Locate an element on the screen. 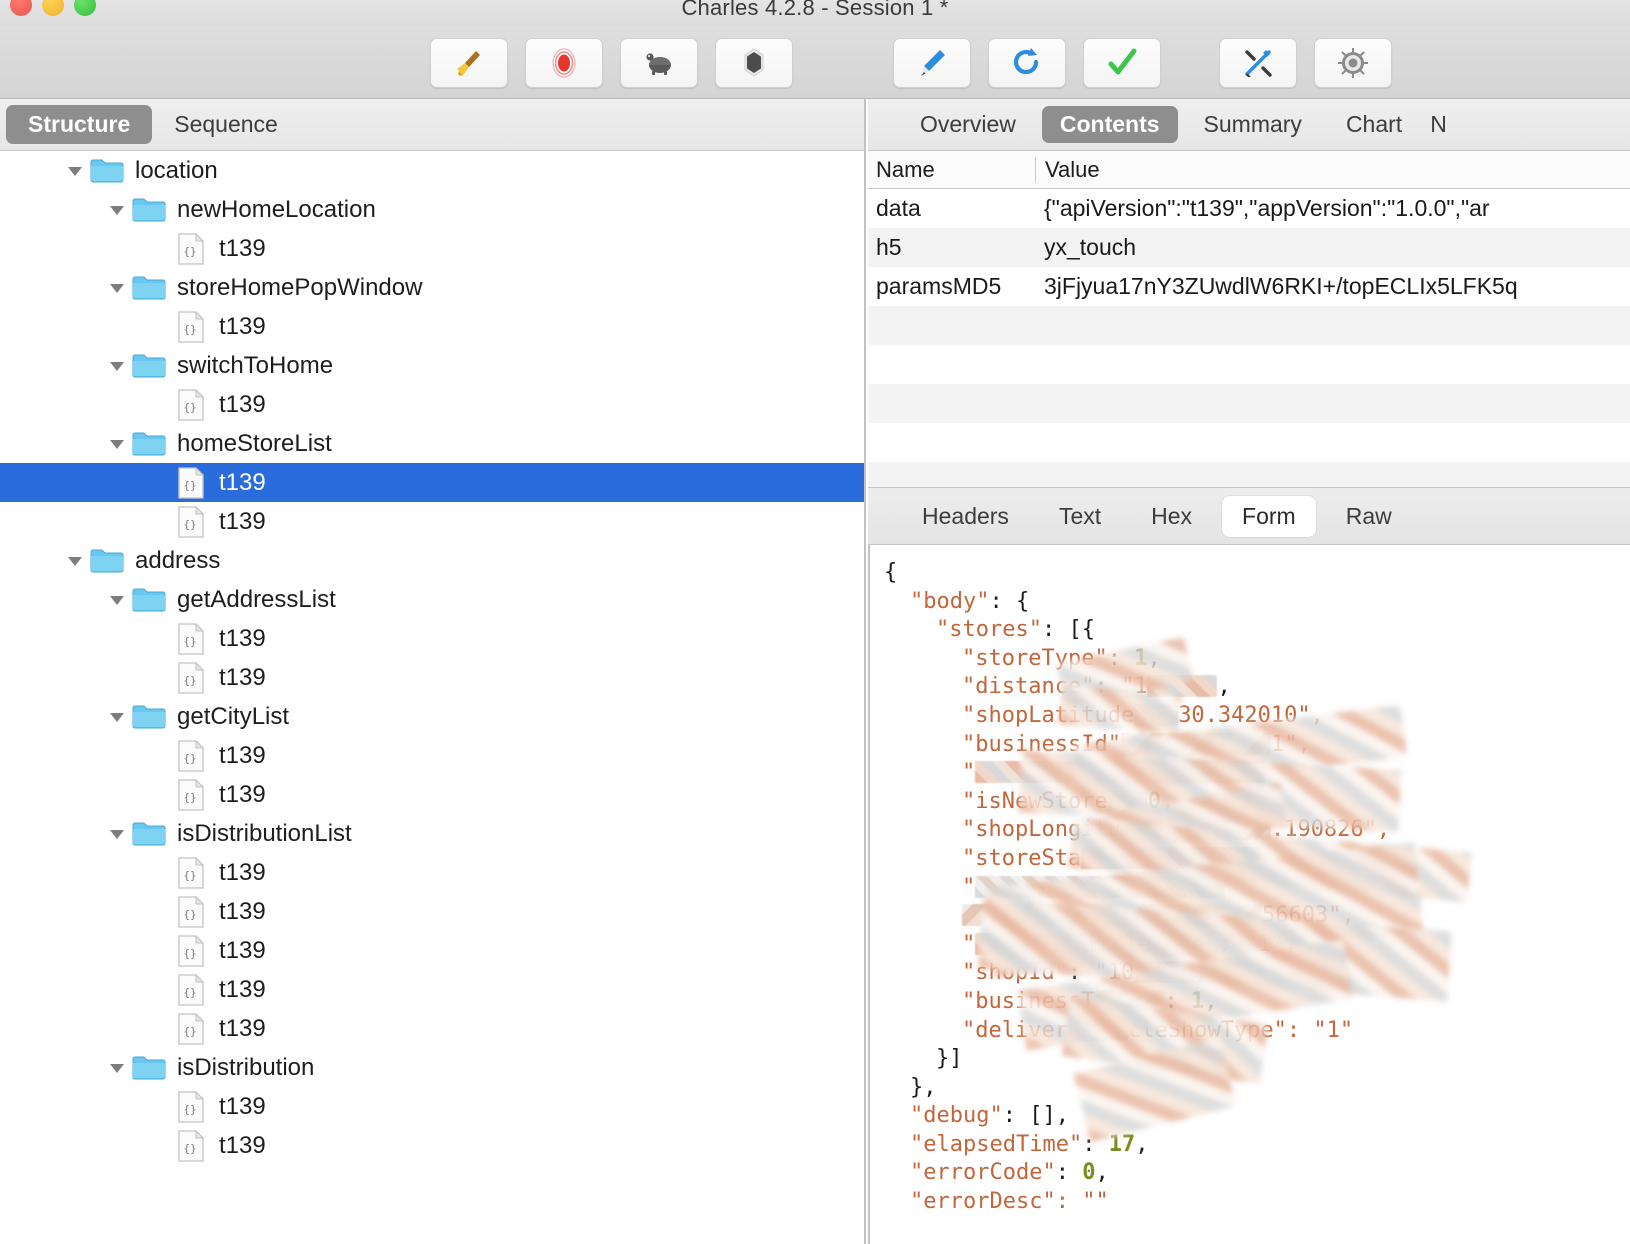  json-token: : "" is located at coordinates (1082, 1202).